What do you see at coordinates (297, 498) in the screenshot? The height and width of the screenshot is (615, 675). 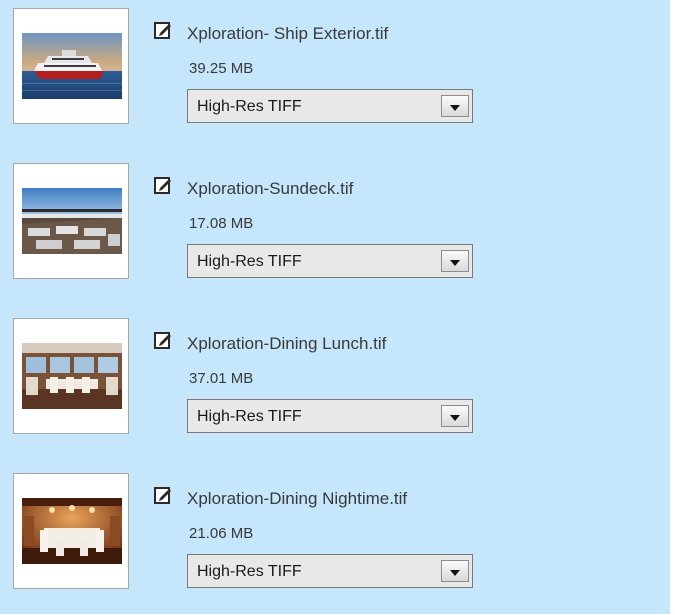 I see `file-name: Xploration-Dining Nightime.tif` at bounding box center [297, 498].